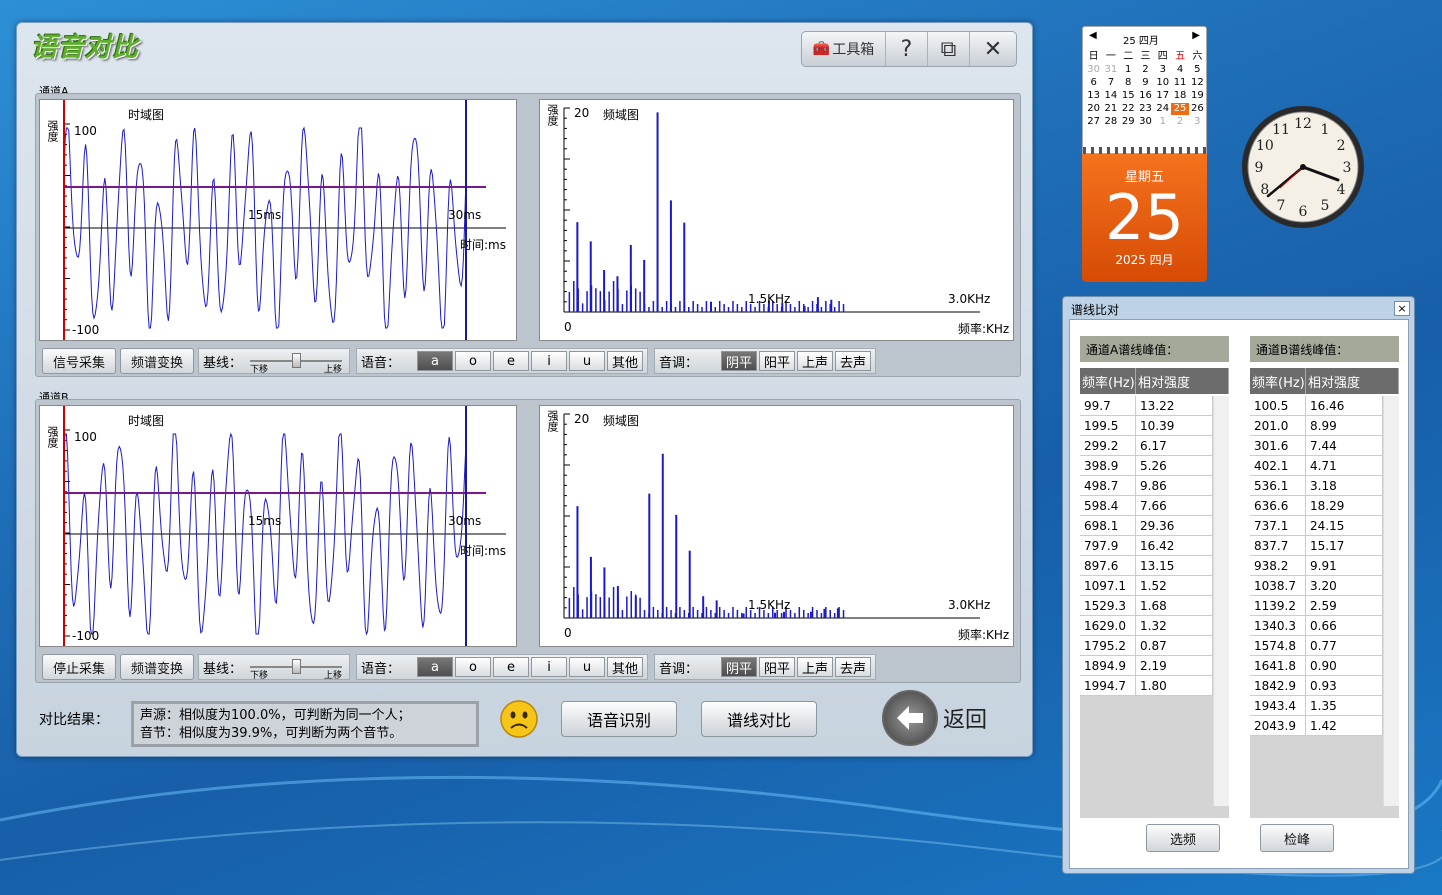 The image size is (1442, 895). What do you see at coordinates (1146, 646) in the screenshot?
I see `table-row: 1795.2 0.87` at bounding box center [1146, 646].